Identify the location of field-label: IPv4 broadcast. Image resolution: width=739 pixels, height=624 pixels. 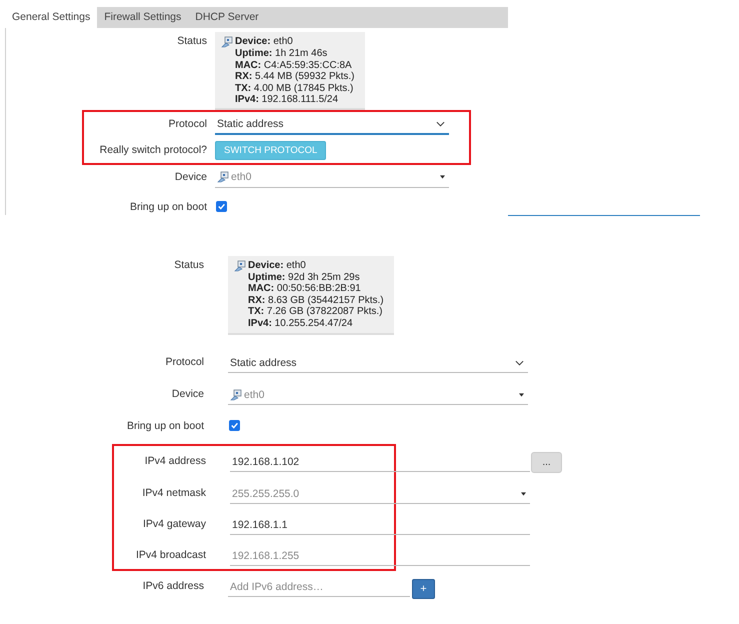
(170, 554).